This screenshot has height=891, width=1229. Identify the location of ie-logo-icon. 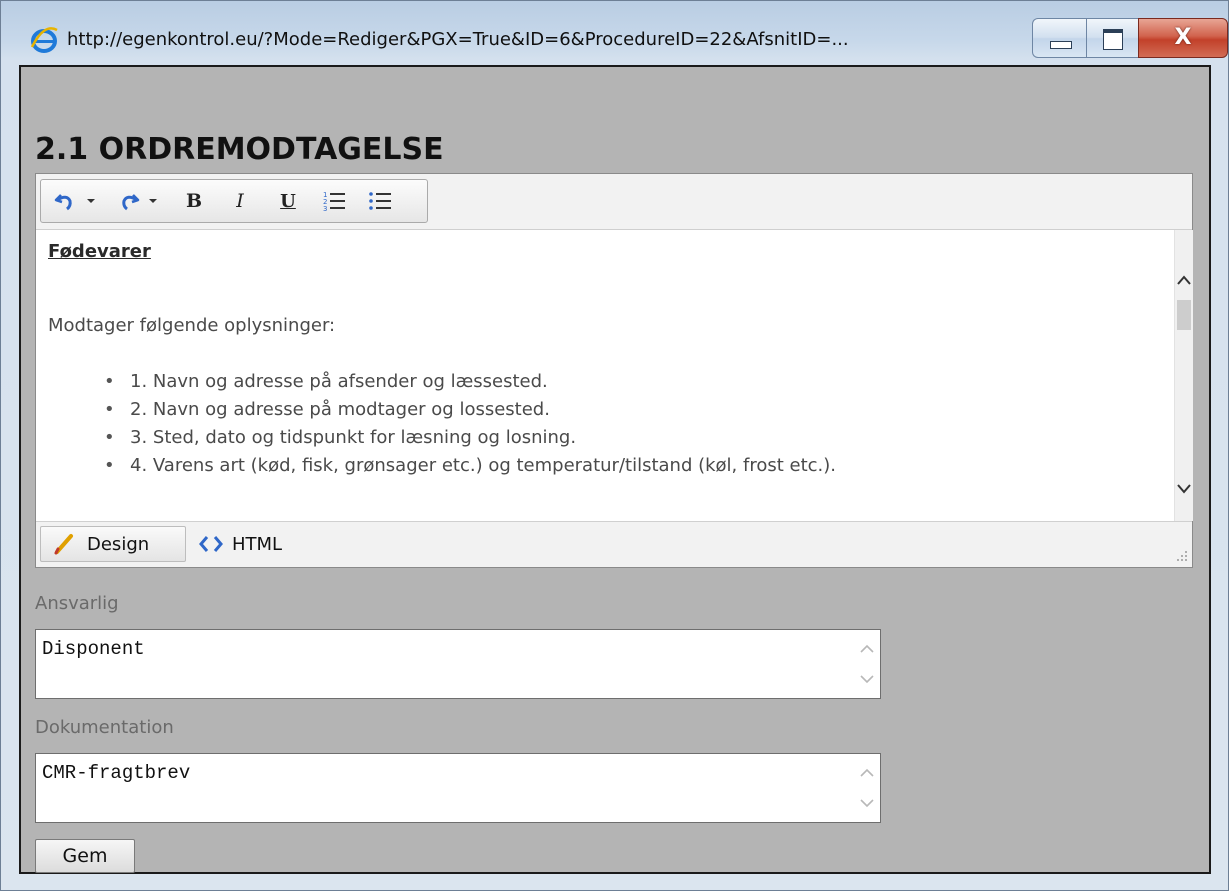
(44, 40).